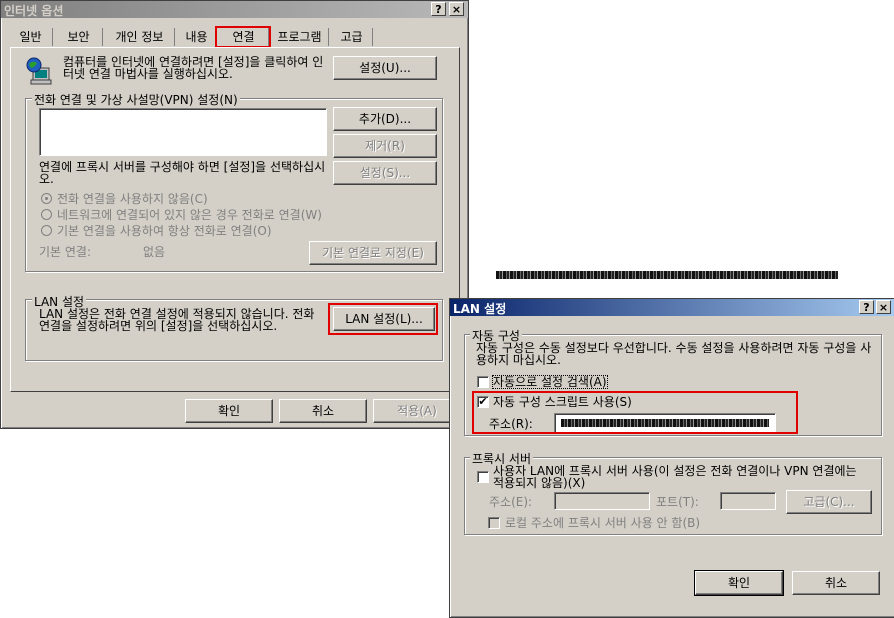  What do you see at coordinates (154, 252) in the screenshot?
I see `default-connection-value: 없음` at bounding box center [154, 252].